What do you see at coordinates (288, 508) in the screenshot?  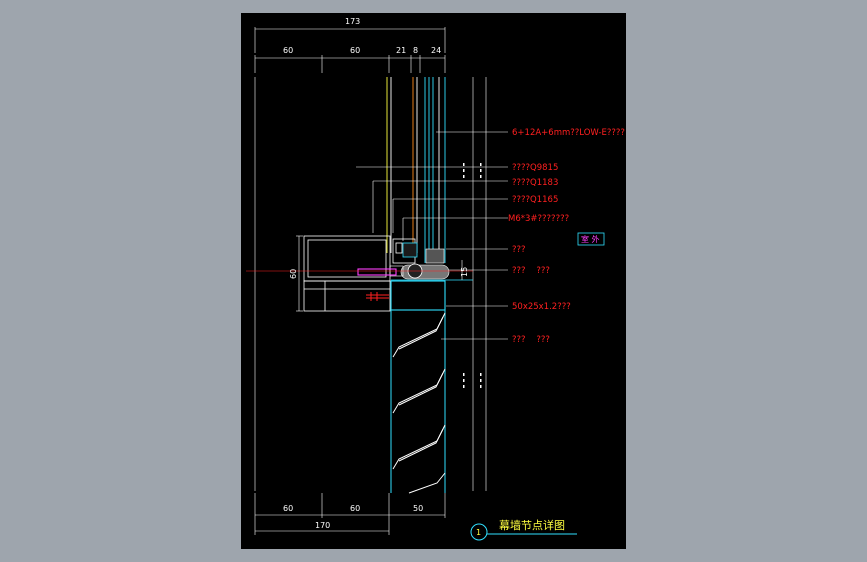 I see `dim-bottom-60a: 60` at bounding box center [288, 508].